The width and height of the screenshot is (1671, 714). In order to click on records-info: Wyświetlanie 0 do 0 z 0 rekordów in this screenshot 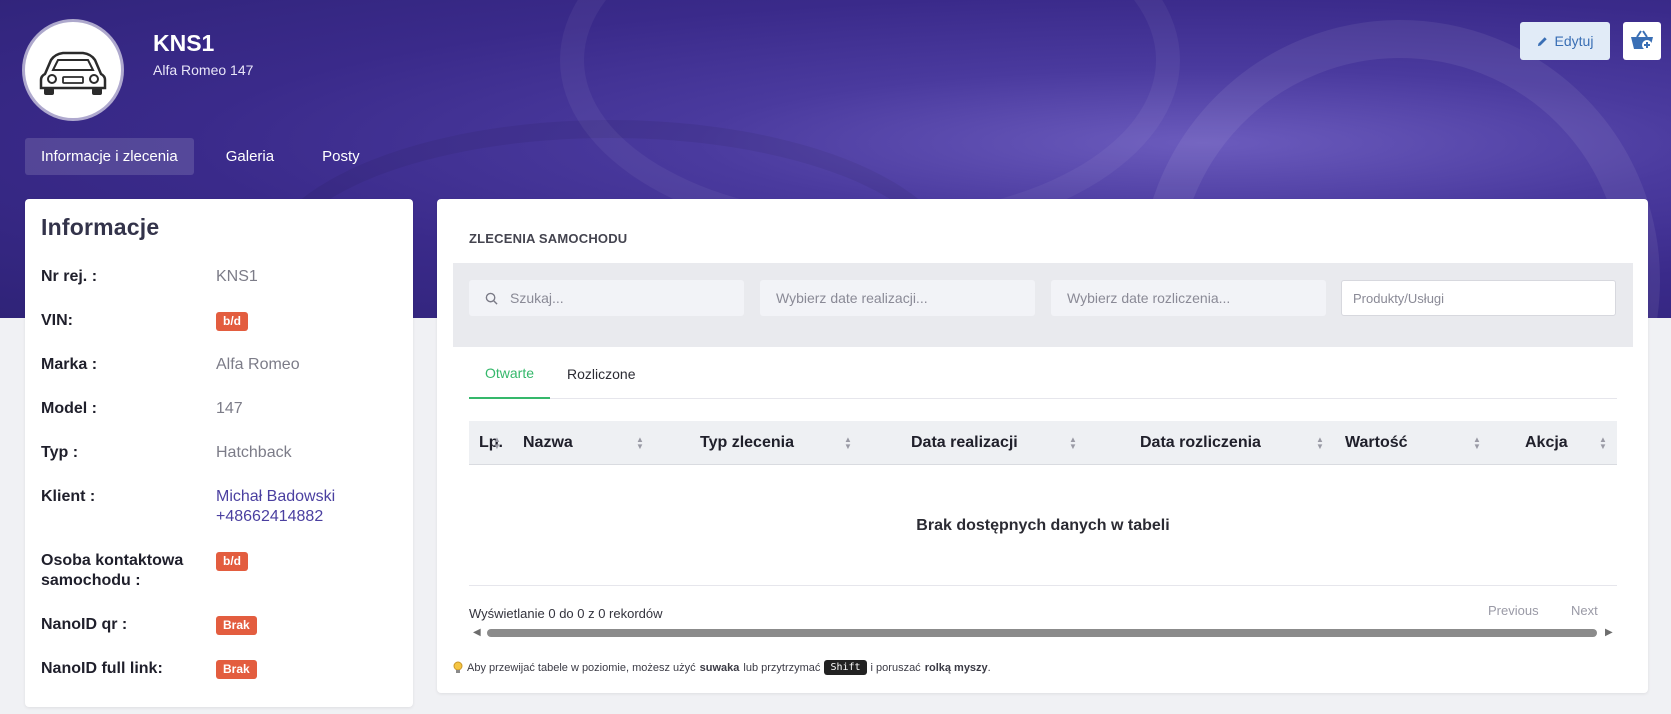, I will do `click(566, 613)`.